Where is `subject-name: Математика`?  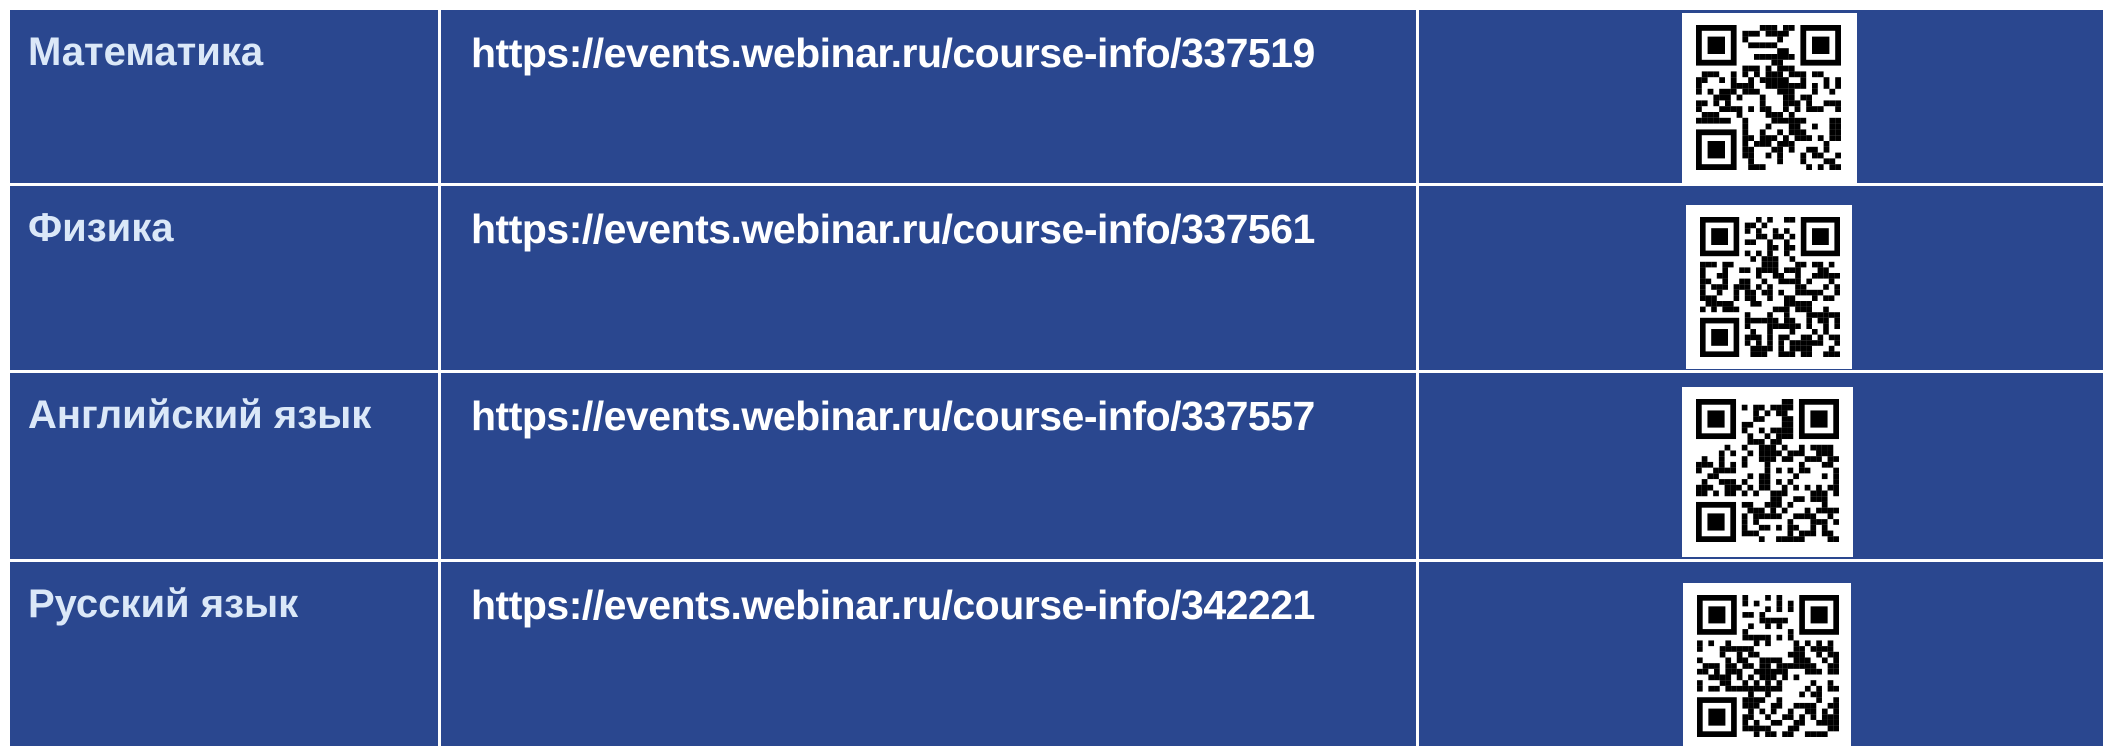
subject-name: Математика is located at coordinates (146, 52).